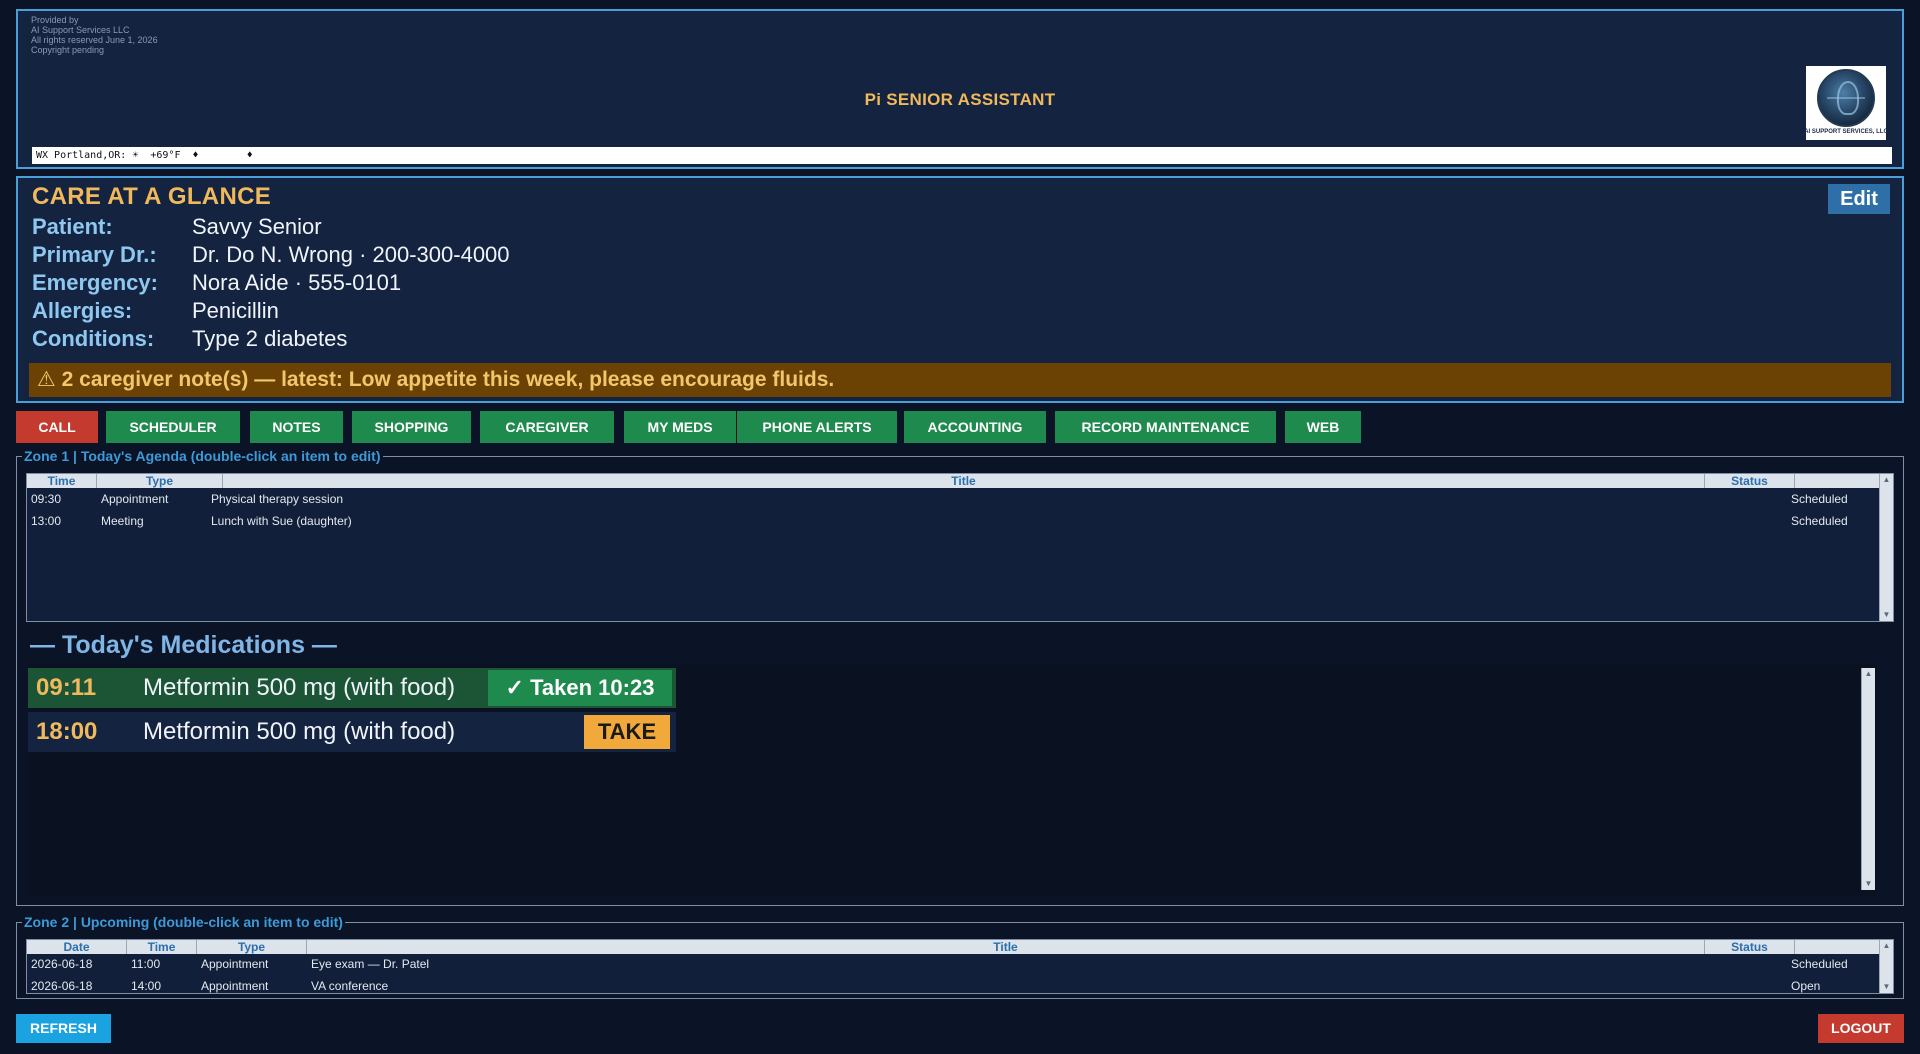 The width and height of the screenshot is (1920, 1054). Describe the element at coordinates (281, 521) in the screenshot. I see `cell-title: Lunch with Sue (daughter)` at that location.